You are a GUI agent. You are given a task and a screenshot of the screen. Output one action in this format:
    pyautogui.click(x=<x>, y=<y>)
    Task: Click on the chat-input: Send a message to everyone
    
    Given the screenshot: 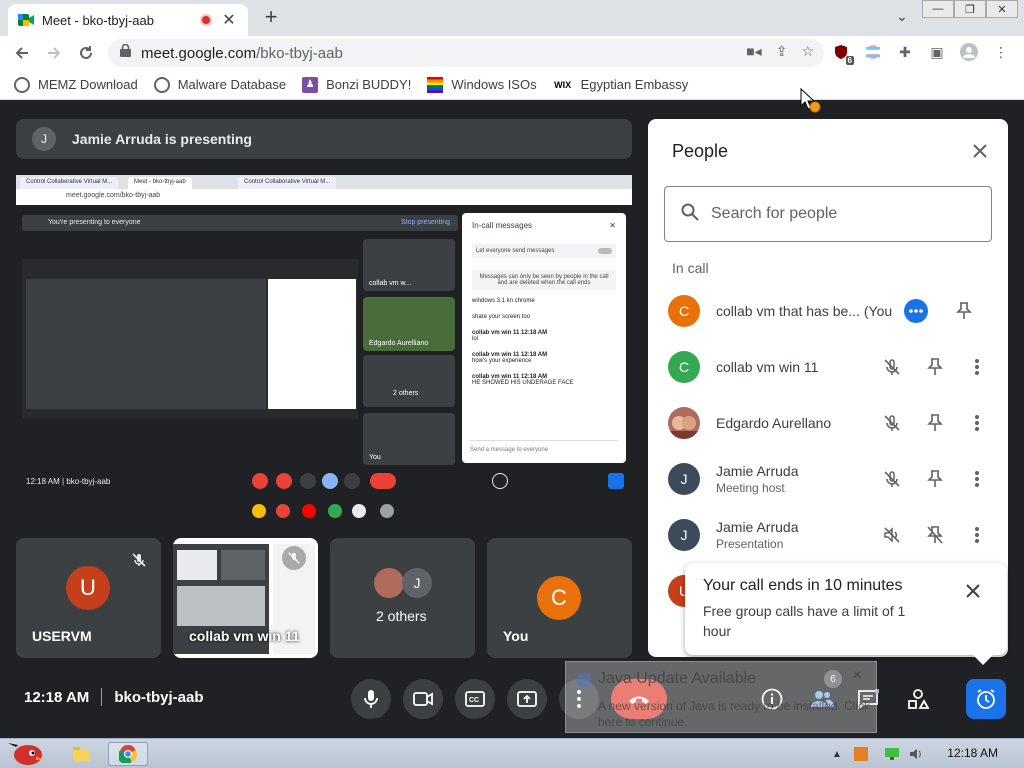 What is the action you would take?
    pyautogui.click(x=544, y=446)
    